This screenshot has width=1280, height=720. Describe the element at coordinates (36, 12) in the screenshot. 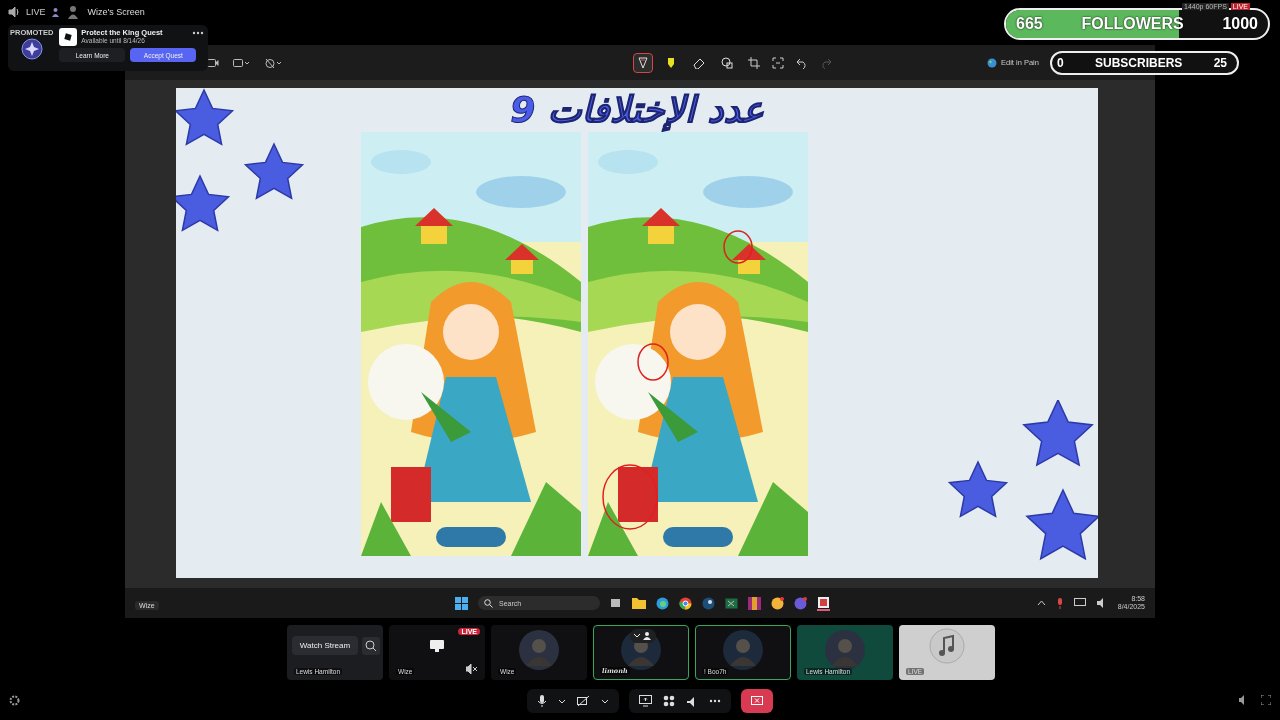

I see `live-label: LIVE` at that location.